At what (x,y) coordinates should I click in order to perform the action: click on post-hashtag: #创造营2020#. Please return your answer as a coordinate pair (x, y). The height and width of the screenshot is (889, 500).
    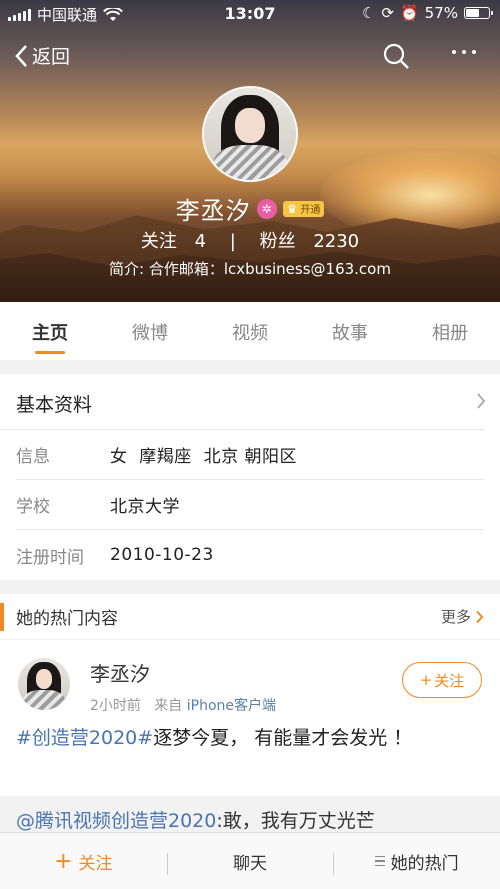
    Looking at the image, I should click on (84, 738).